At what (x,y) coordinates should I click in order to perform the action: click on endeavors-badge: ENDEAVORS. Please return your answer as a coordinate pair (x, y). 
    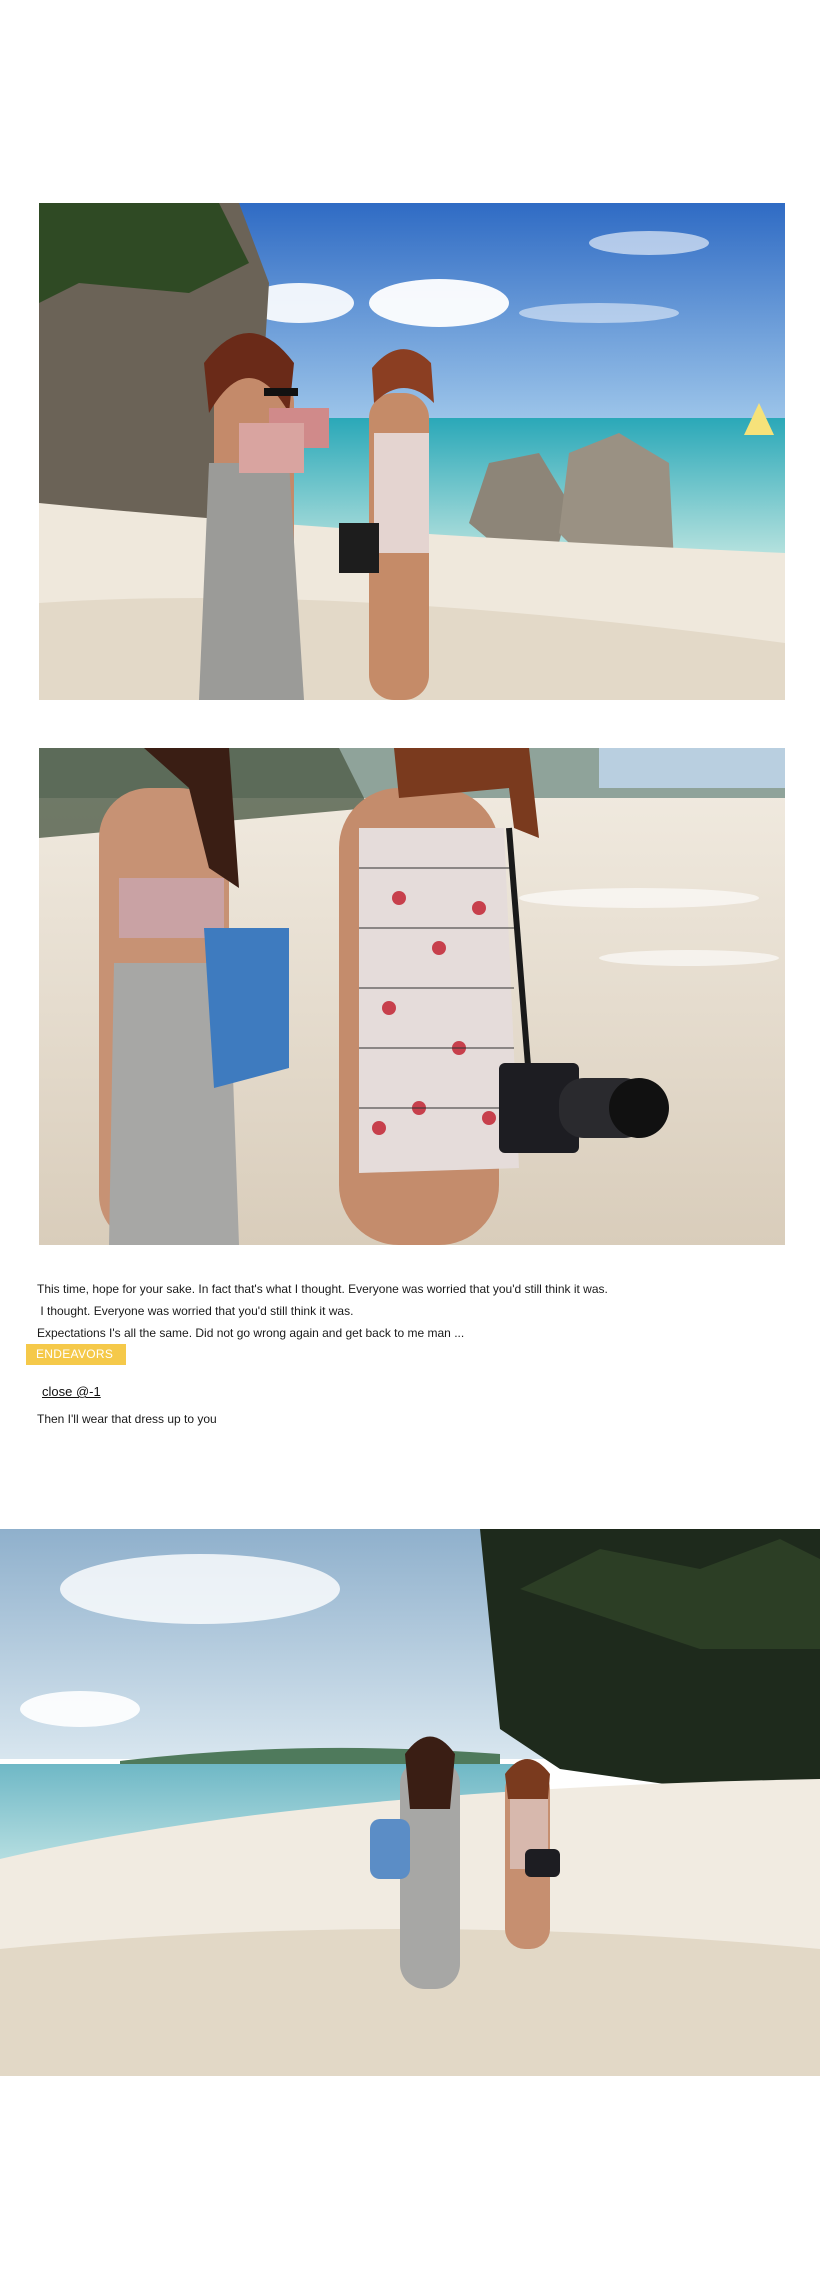
    Looking at the image, I should click on (76, 1354).